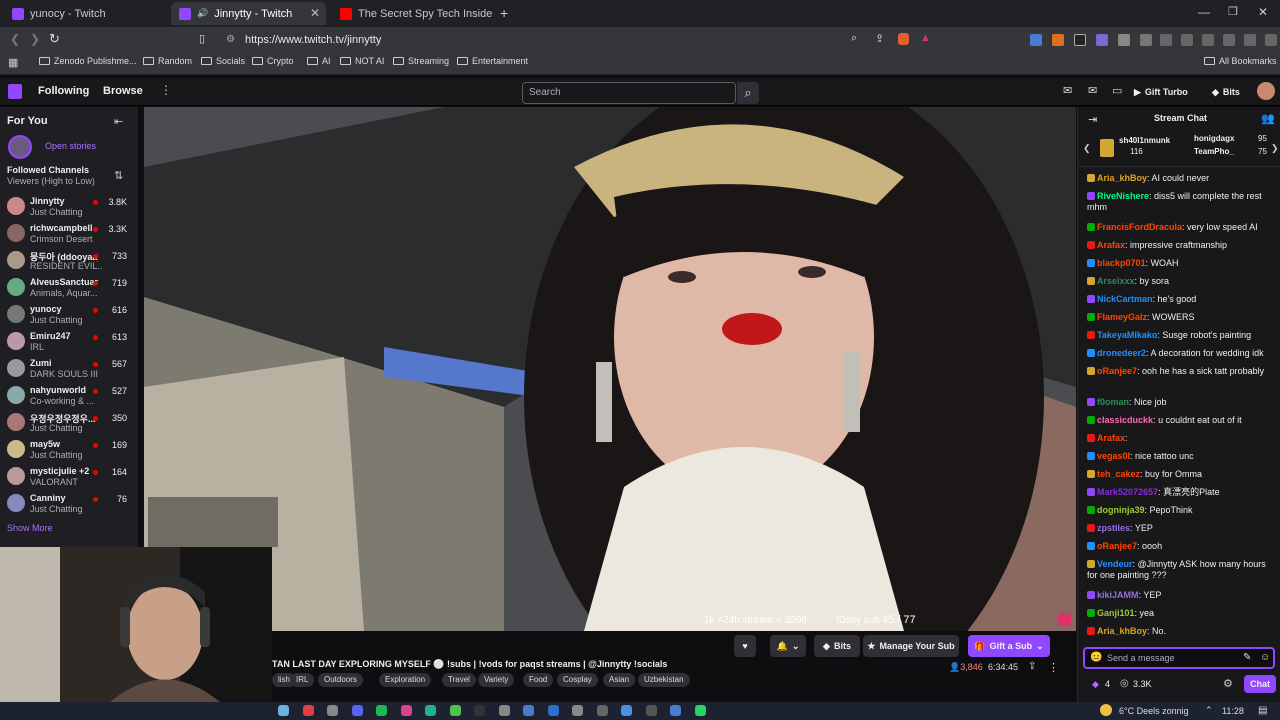 Image resolution: width=1280 pixels, height=720 pixels. I want to click on sidebar-channel: mysticjulie +2 VALORANT 164, so click(69, 476).